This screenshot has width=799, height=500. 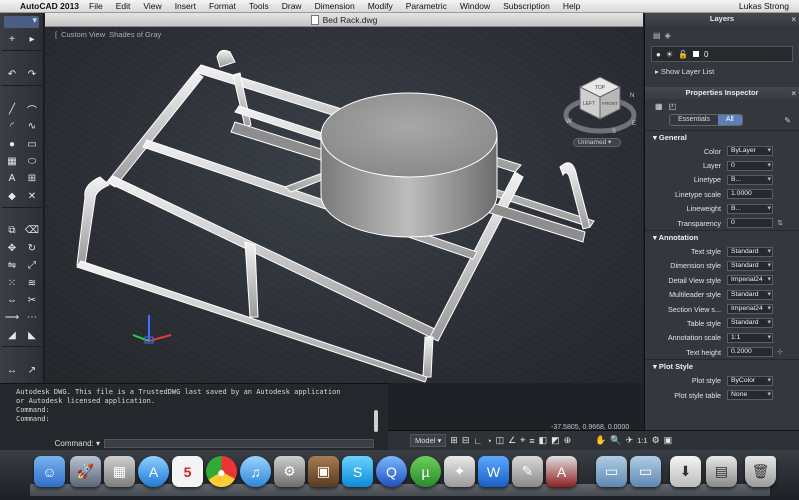 I want to click on menu-window: Window, so click(x=475, y=6).